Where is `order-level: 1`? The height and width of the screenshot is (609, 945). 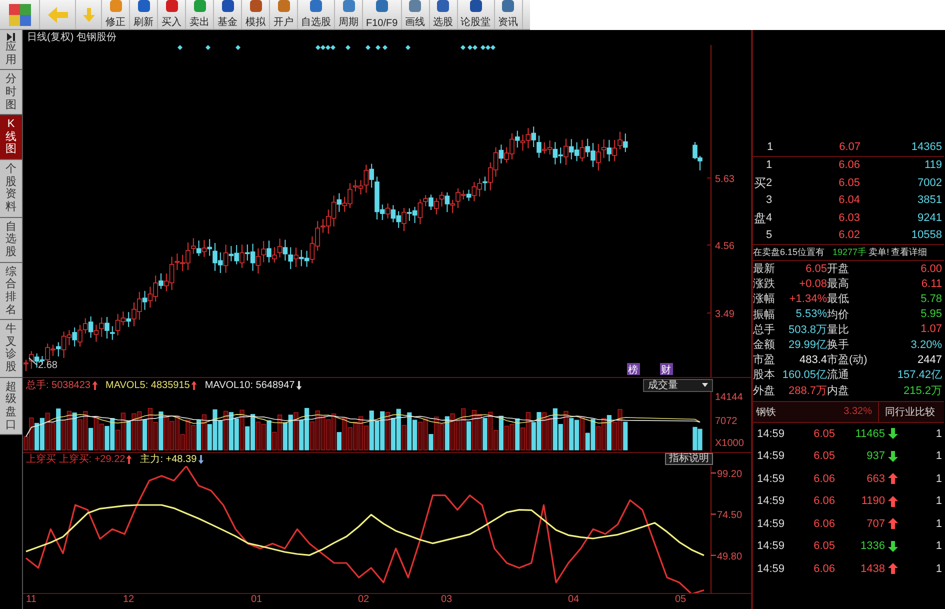
order-level: 1 is located at coordinates (770, 146).